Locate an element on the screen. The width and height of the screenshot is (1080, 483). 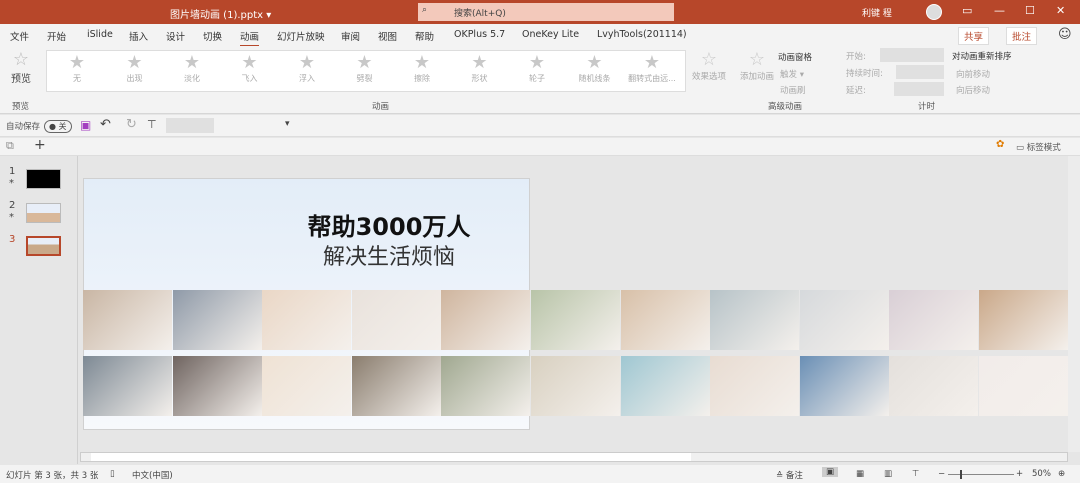
animation-pane-button: 动画窗格 is located at coordinates (795, 57).